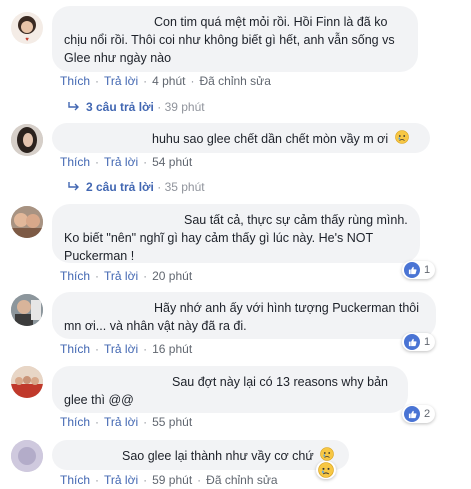 This screenshot has width=471, height=489. What do you see at coordinates (172, 276) in the screenshot?
I see `timestamp: 20 phút` at bounding box center [172, 276].